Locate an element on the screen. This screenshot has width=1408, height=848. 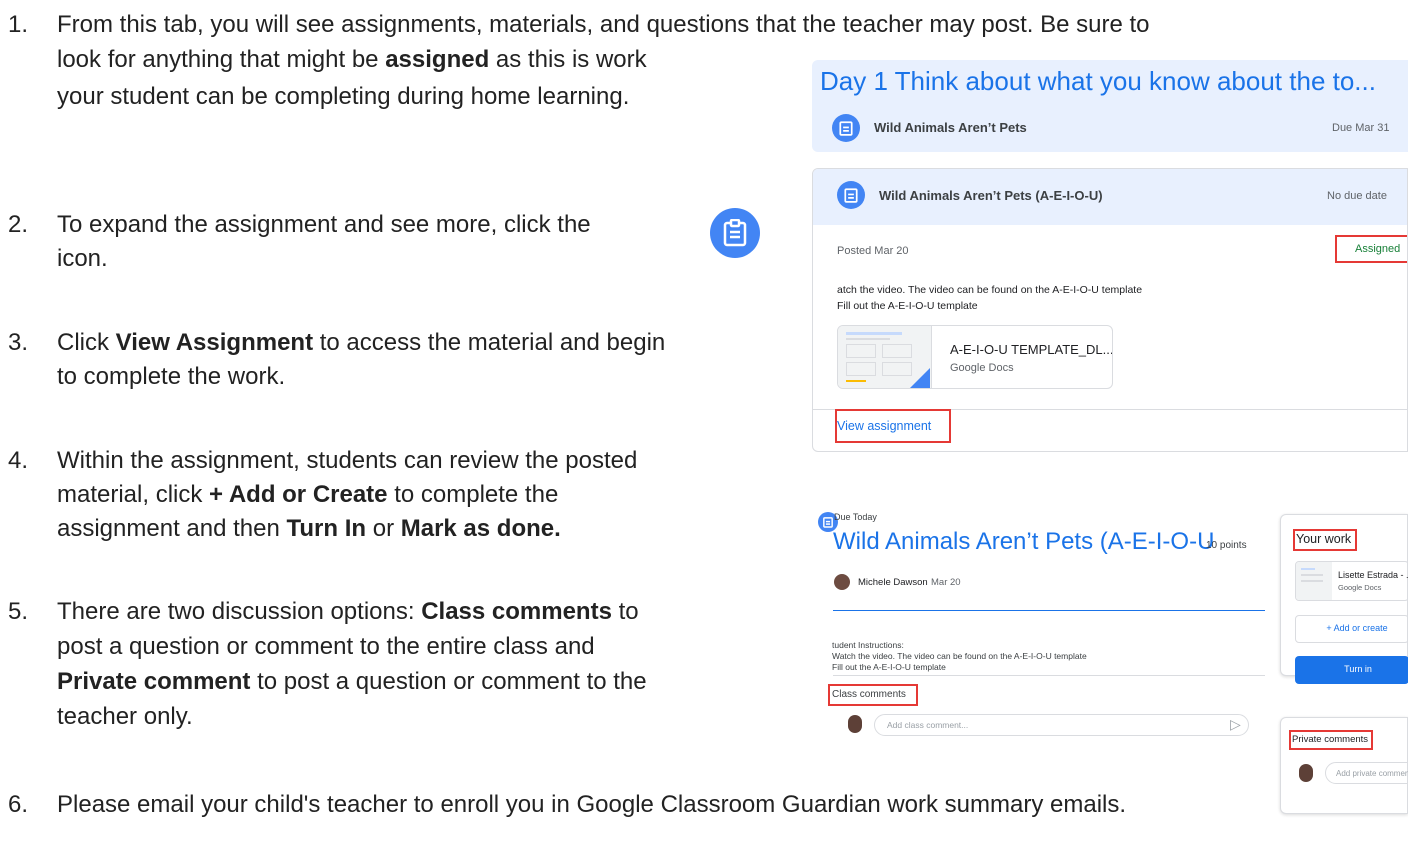
work-file: Lisette Estrada - ... Google Docs is located at coordinates (1351, 581).